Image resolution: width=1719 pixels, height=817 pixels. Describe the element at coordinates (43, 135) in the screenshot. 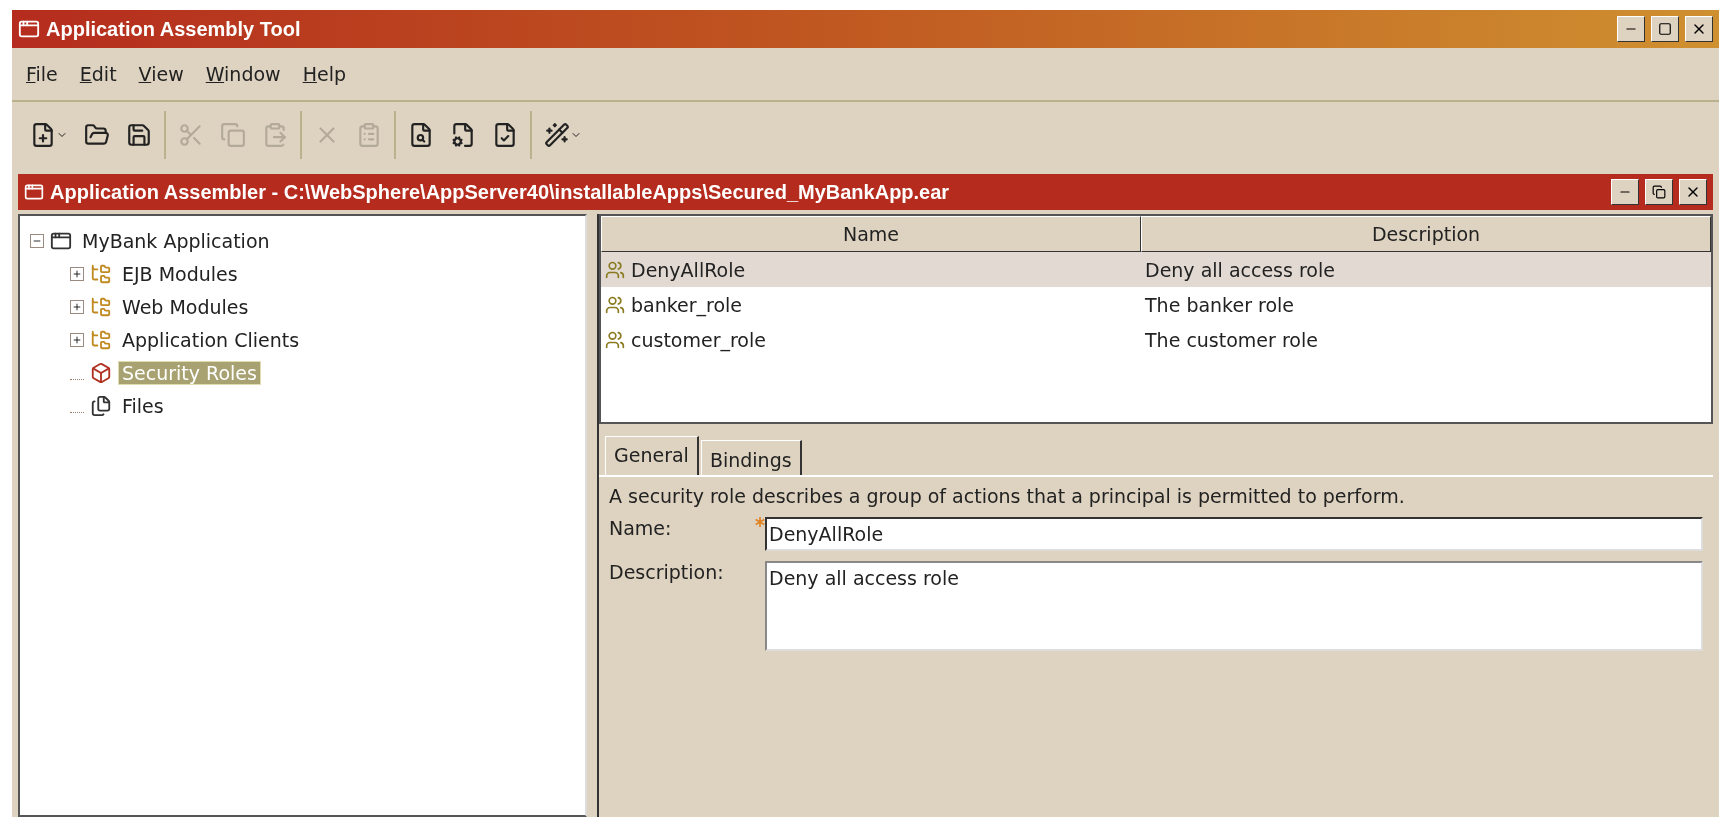

I see `new-file-icon` at that location.